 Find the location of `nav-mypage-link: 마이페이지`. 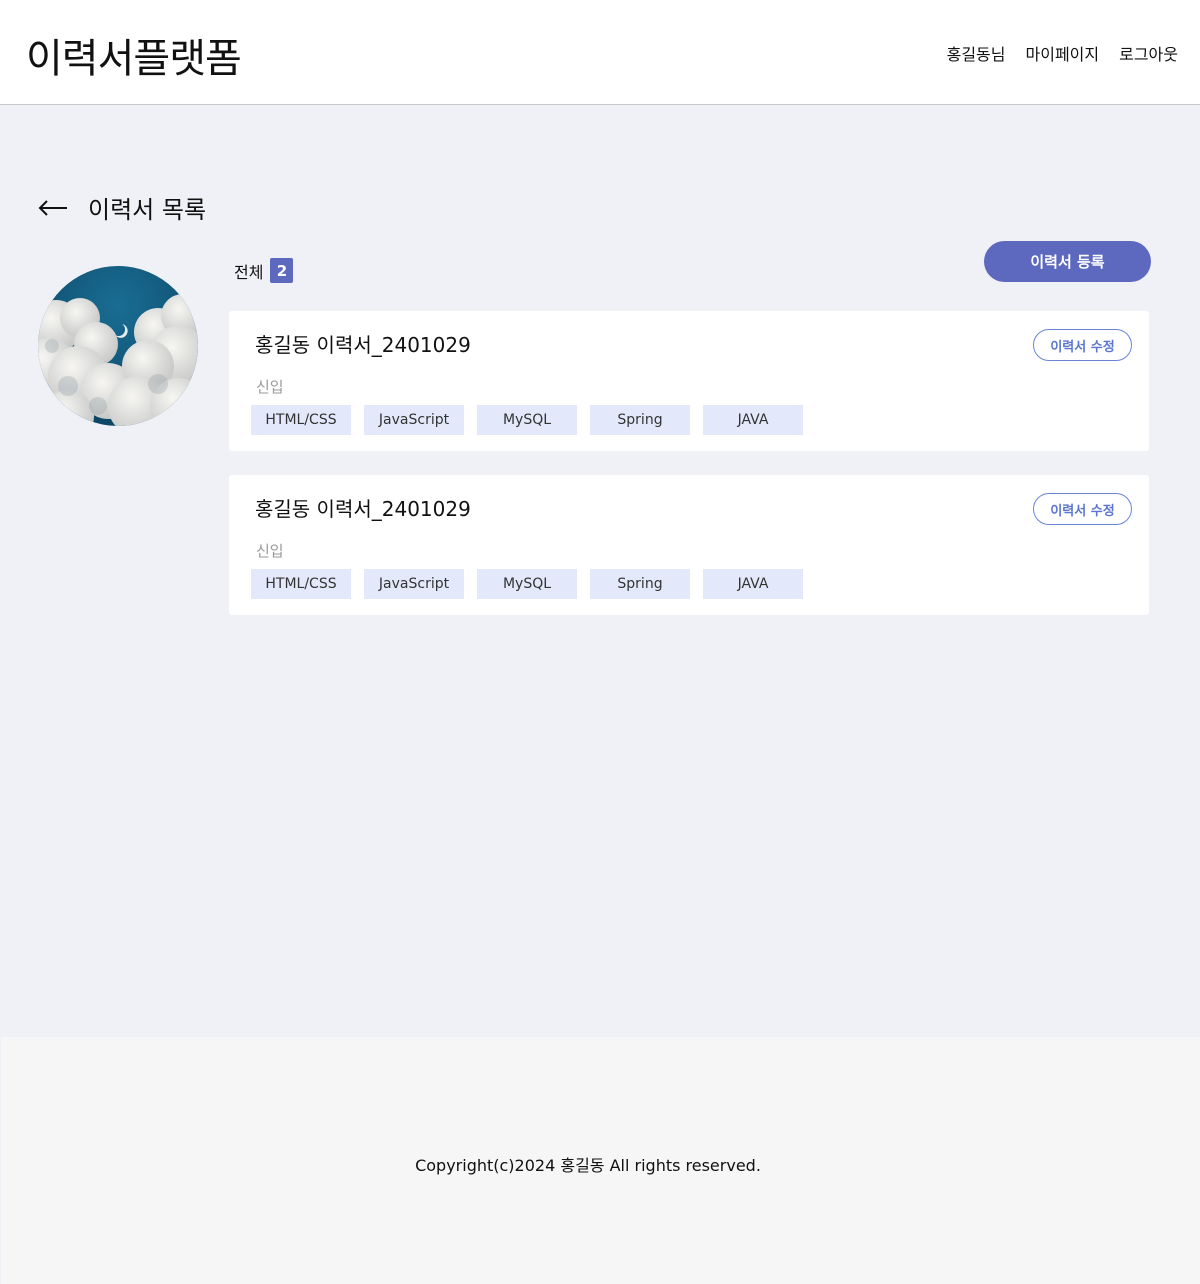

nav-mypage-link: 마이페이지 is located at coordinates (1063, 53).